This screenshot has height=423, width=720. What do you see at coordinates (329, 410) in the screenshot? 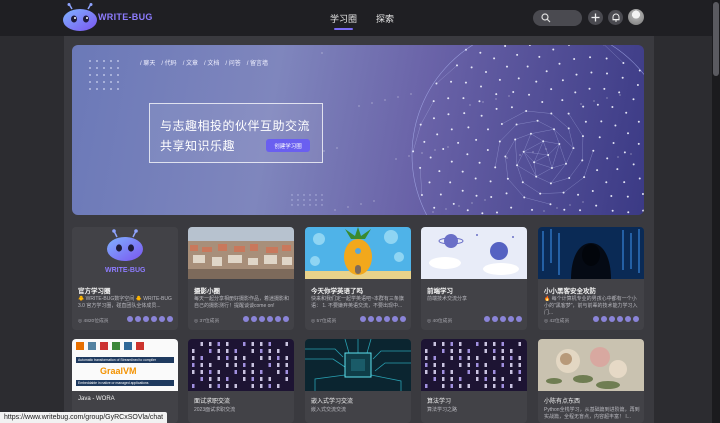
I see `card-description: 嵌入式交流交流` at bounding box center [329, 410].